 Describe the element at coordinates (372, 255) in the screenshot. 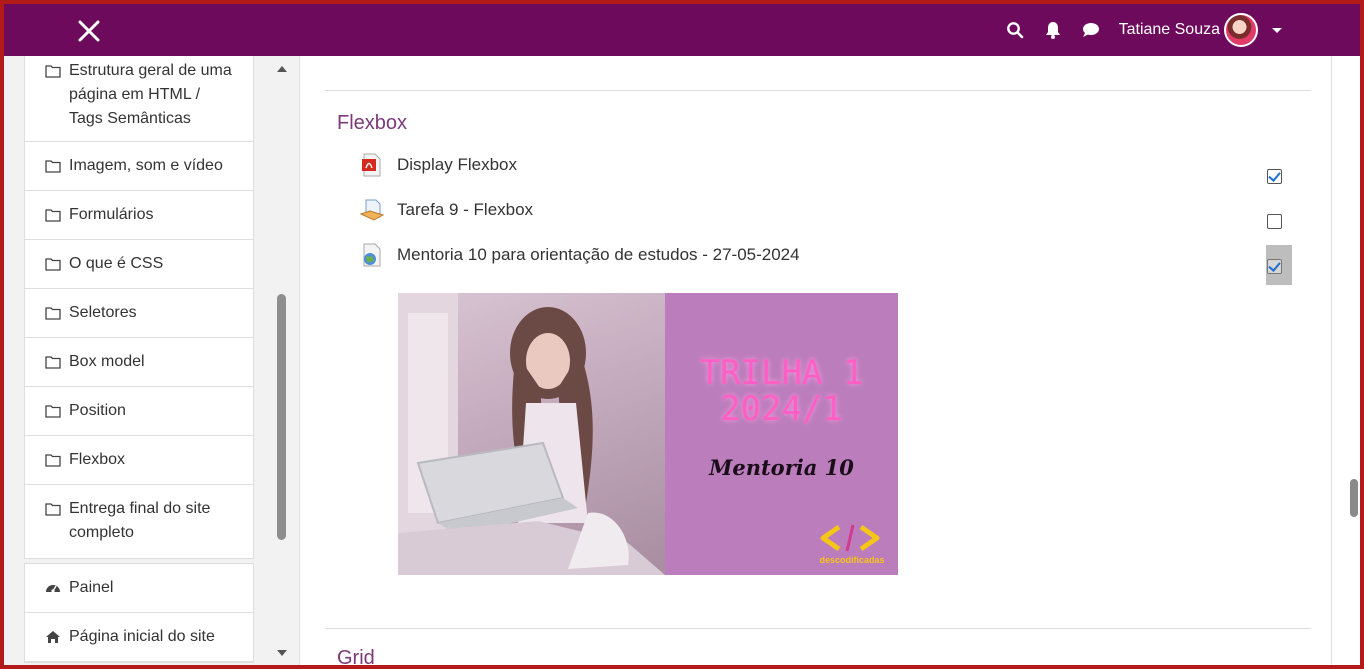

I see `url-globe-icon` at that location.